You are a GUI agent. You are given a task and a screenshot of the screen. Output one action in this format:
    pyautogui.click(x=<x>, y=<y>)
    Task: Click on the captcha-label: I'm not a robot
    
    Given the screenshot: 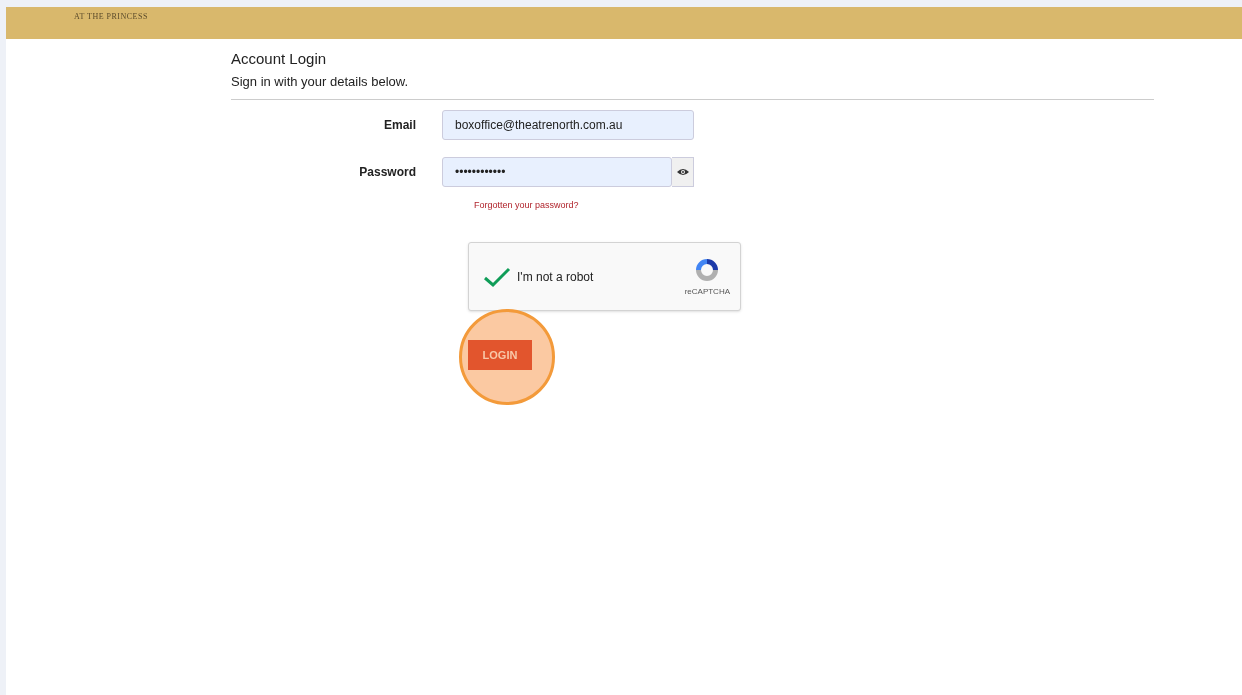 What is the action you would take?
    pyautogui.click(x=556, y=277)
    